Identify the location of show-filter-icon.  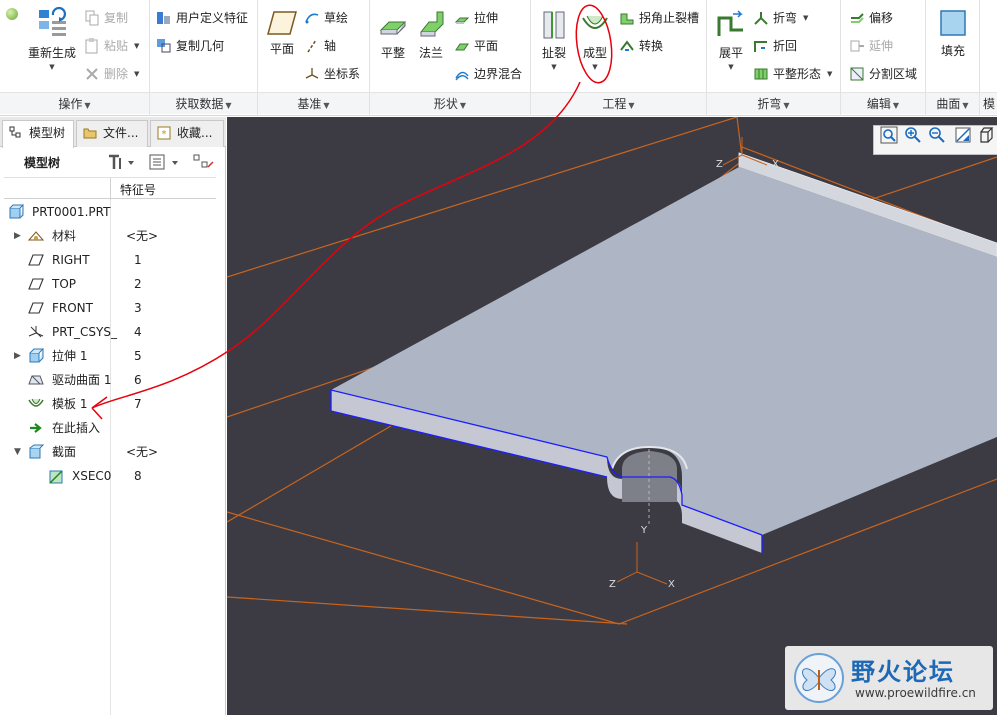
(166, 162).